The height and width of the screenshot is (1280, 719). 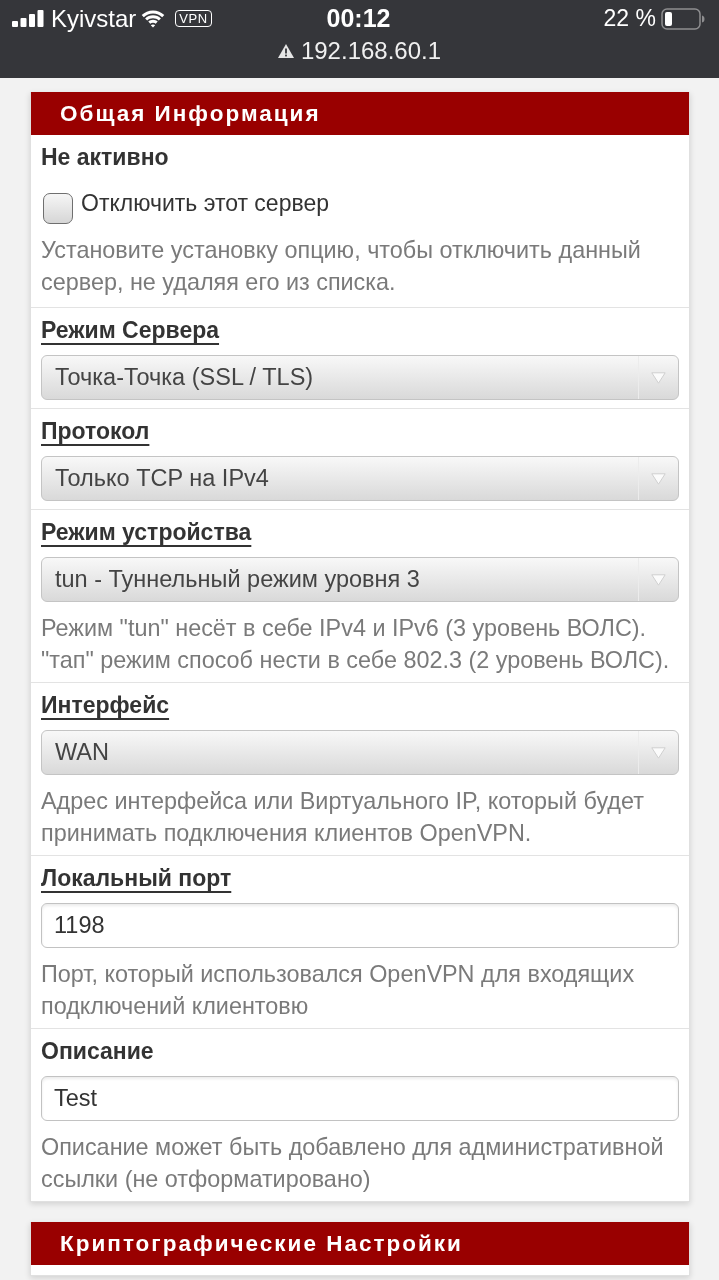 I want to click on help-text: Установите установку опцию, чтобы отключить данный сервер, не удаляя его из списка., so click(x=341, y=266).